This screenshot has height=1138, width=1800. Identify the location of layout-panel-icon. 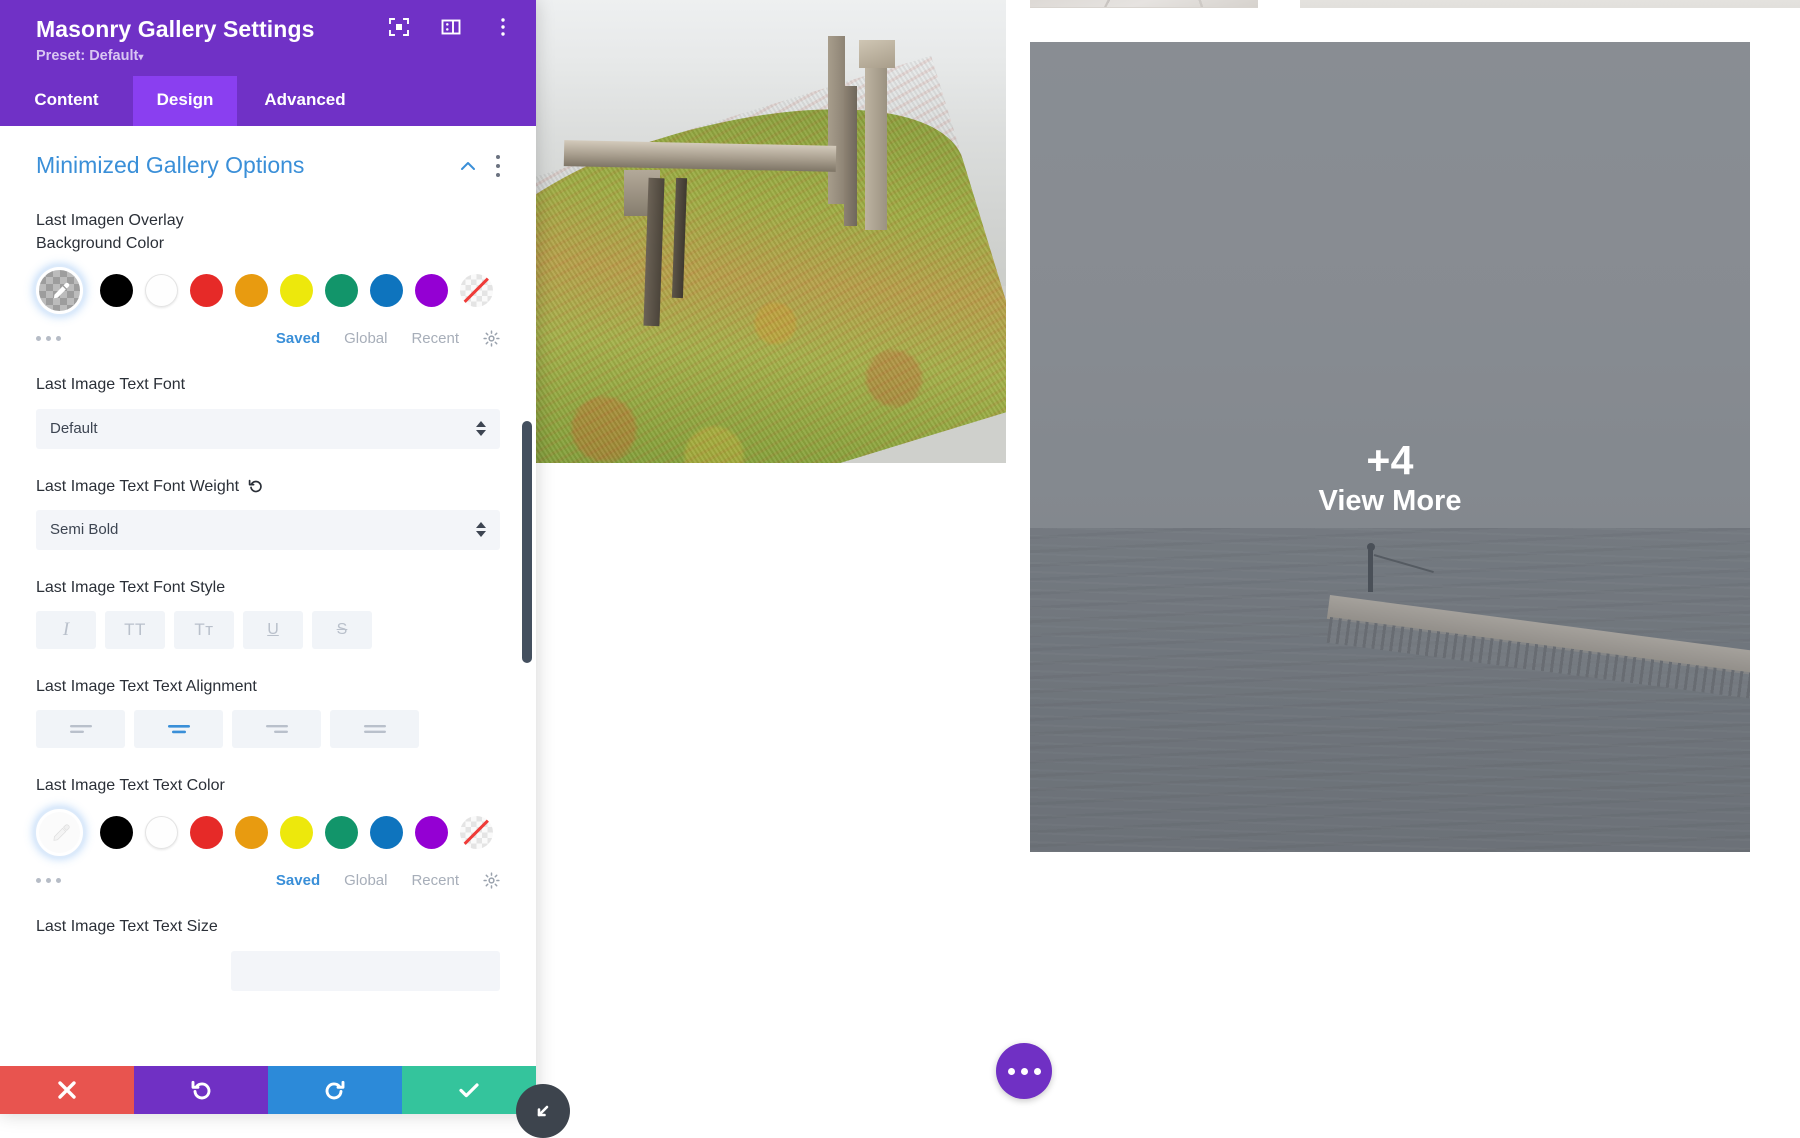
(451, 27).